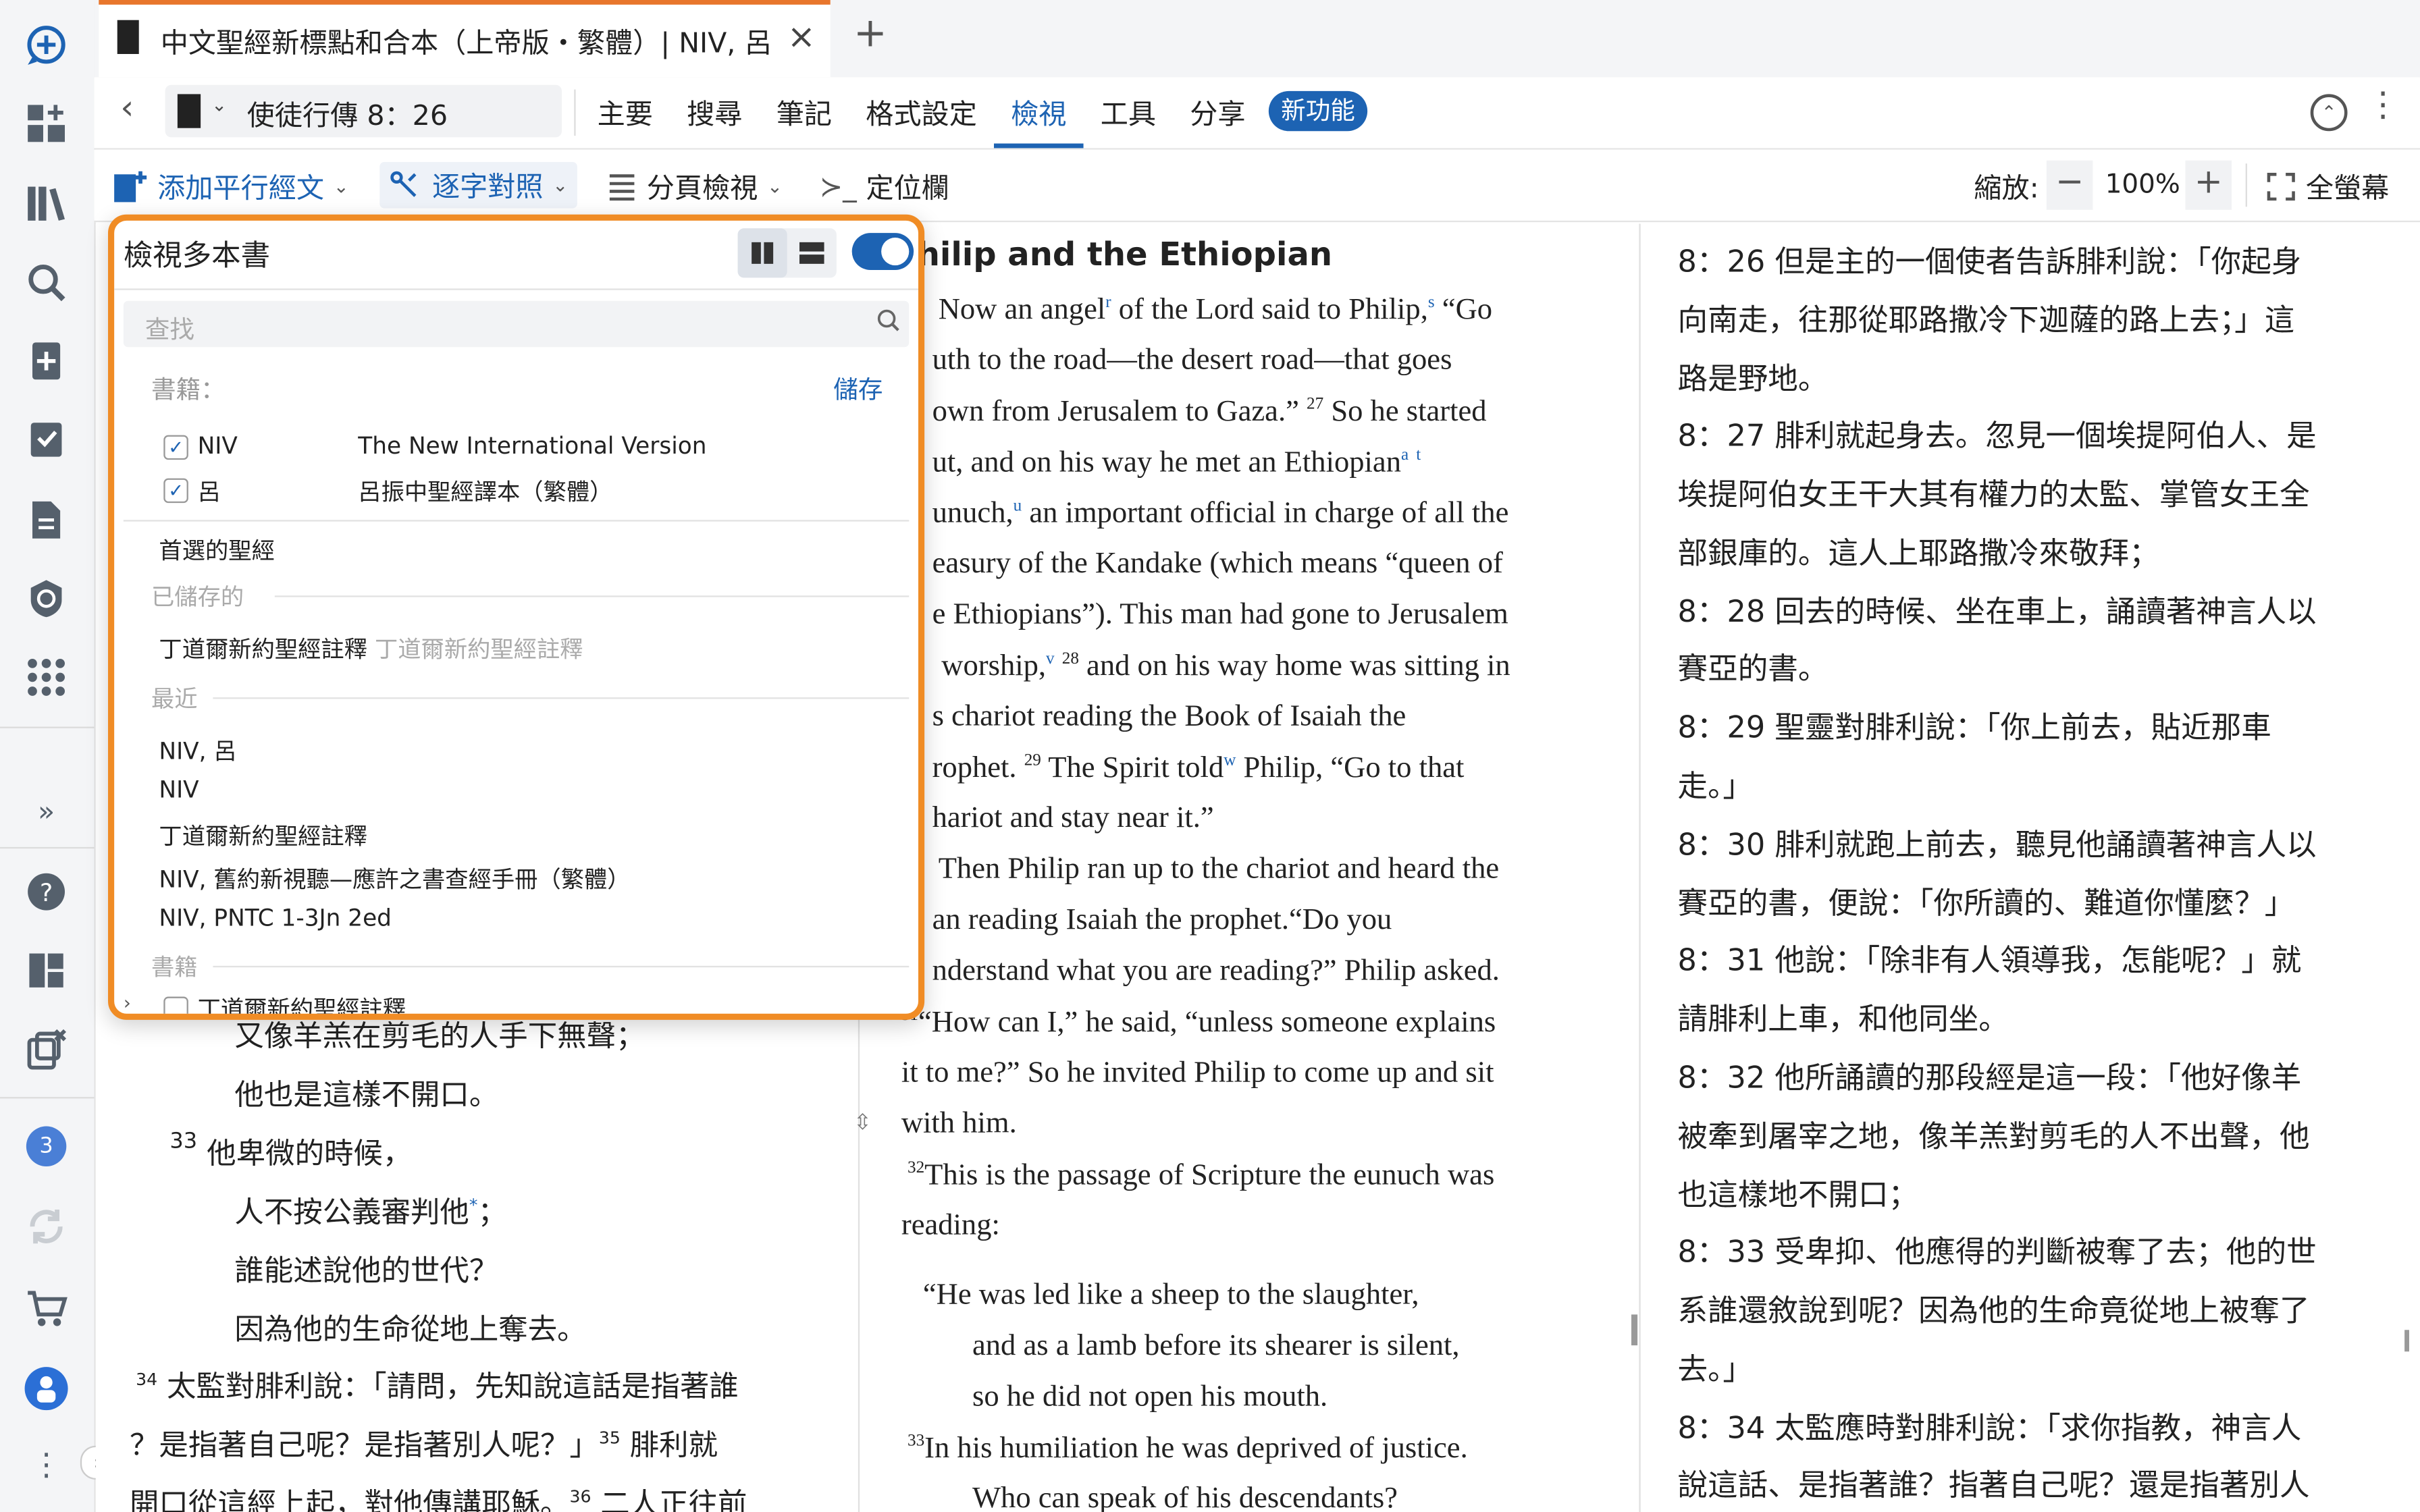  Describe the element at coordinates (46, 46) in the screenshot. I see `logos-search-icon` at that location.